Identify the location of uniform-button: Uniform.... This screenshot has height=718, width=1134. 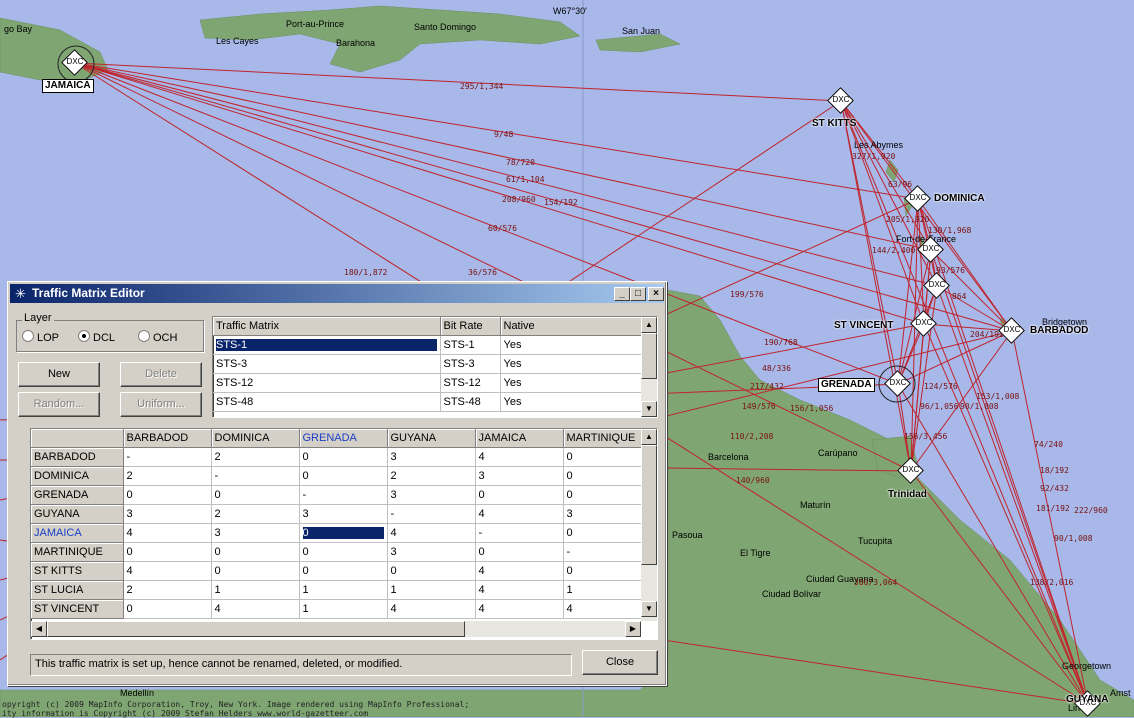
(161, 404).